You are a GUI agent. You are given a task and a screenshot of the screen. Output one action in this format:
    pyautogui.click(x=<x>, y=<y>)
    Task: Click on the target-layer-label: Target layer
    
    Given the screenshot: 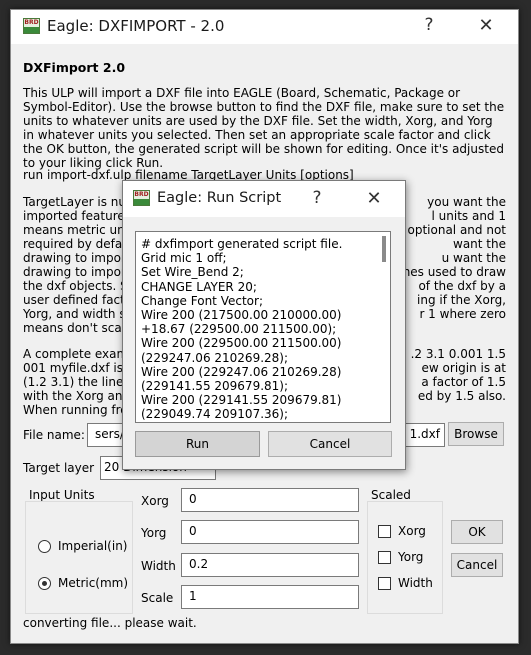 What is the action you would take?
    pyautogui.click(x=59, y=468)
    